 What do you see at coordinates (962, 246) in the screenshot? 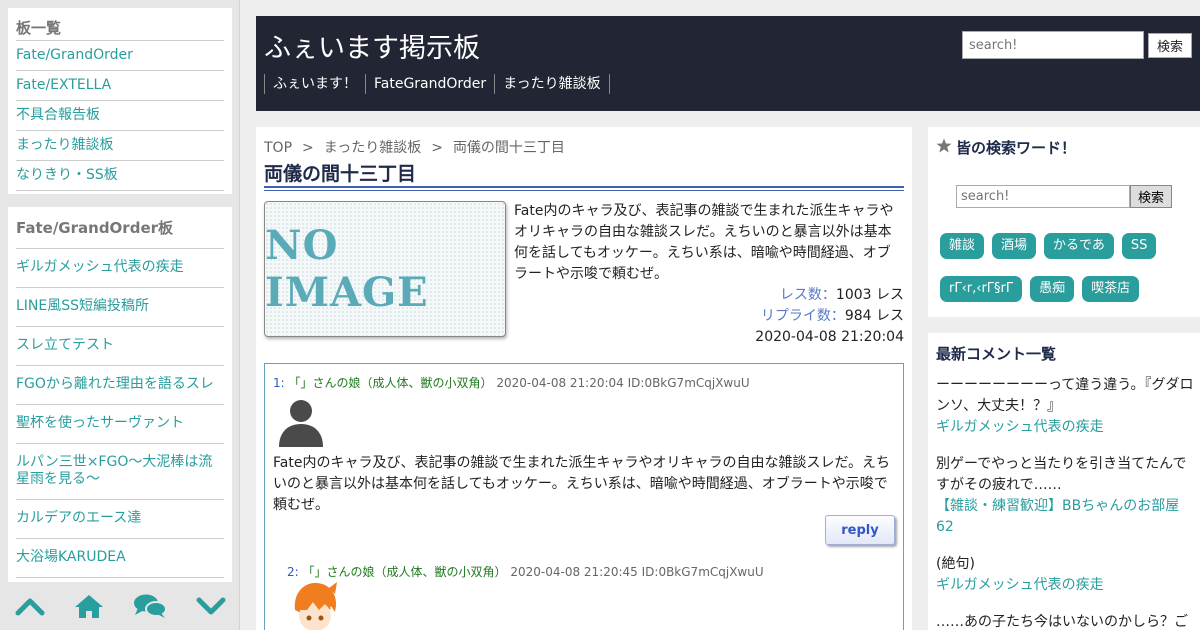
I see `search-tag: 雑談` at bounding box center [962, 246].